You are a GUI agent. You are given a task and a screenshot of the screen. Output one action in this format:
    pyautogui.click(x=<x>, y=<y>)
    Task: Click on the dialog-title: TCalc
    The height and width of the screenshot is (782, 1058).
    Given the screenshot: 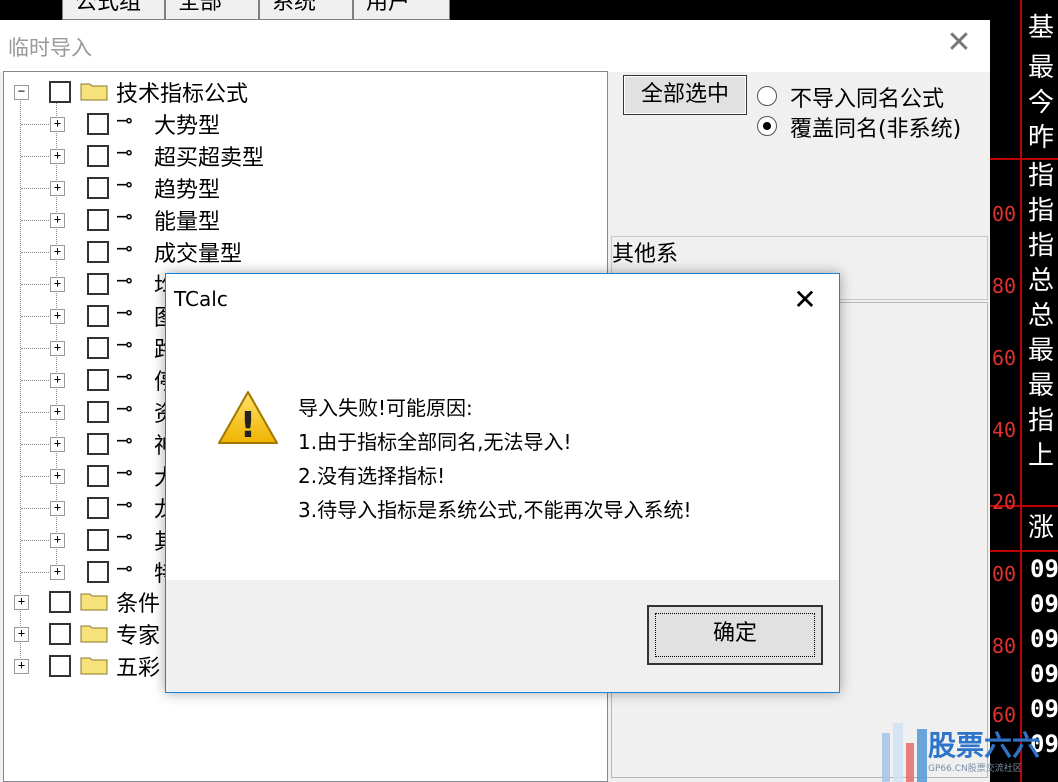 What is the action you would take?
    pyautogui.click(x=201, y=299)
    